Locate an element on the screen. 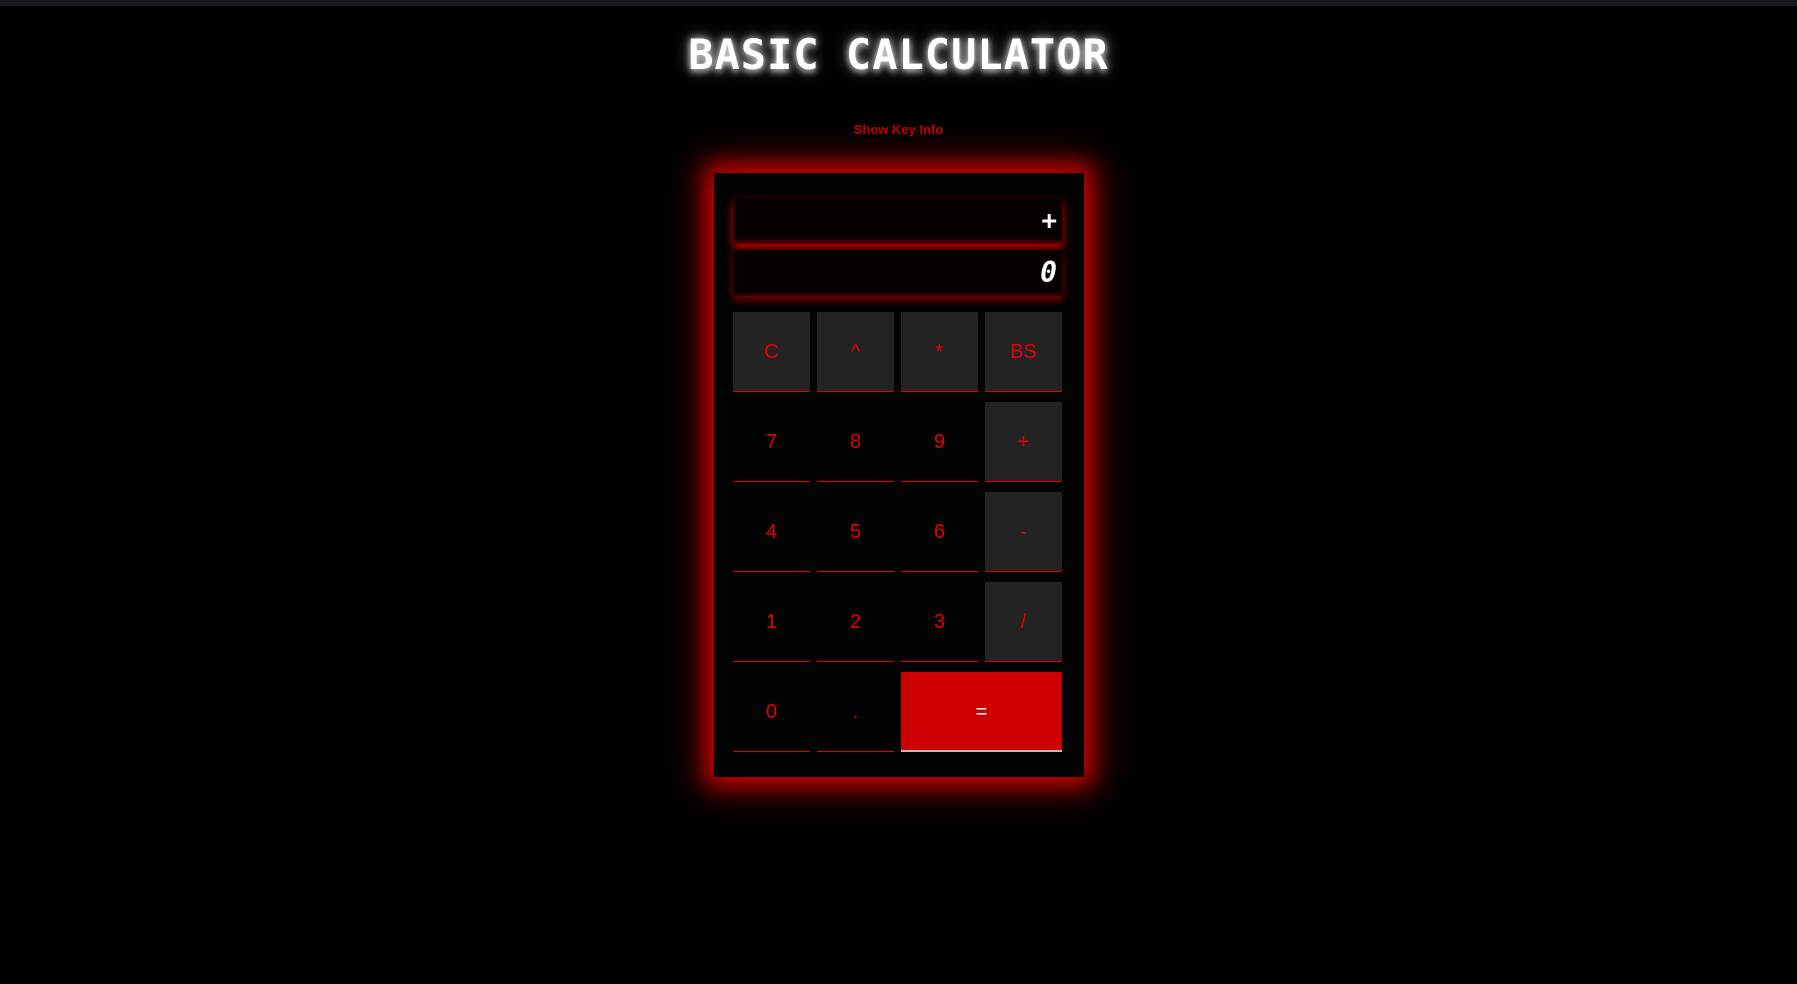 This screenshot has width=1797, height=984. add-button: + is located at coordinates (1023, 442).